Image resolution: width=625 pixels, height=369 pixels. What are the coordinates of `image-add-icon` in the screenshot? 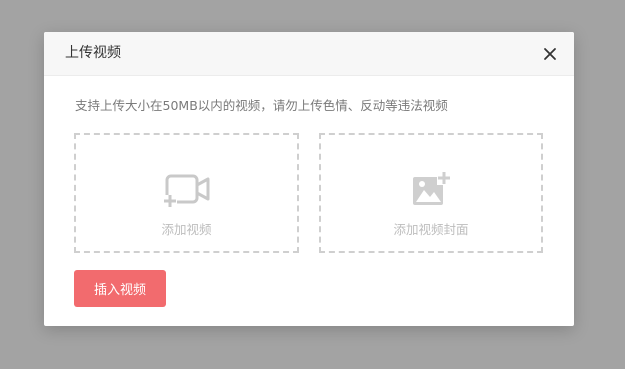 It's located at (431, 191).